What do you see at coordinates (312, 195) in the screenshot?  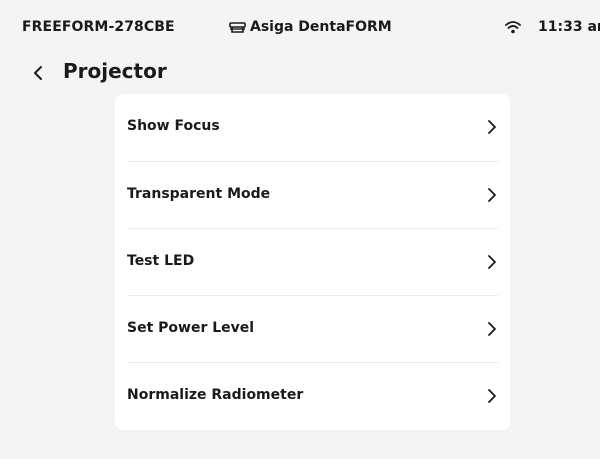 I see `menu-item-transparent-mode: Transparent Mode` at bounding box center [312, 195].